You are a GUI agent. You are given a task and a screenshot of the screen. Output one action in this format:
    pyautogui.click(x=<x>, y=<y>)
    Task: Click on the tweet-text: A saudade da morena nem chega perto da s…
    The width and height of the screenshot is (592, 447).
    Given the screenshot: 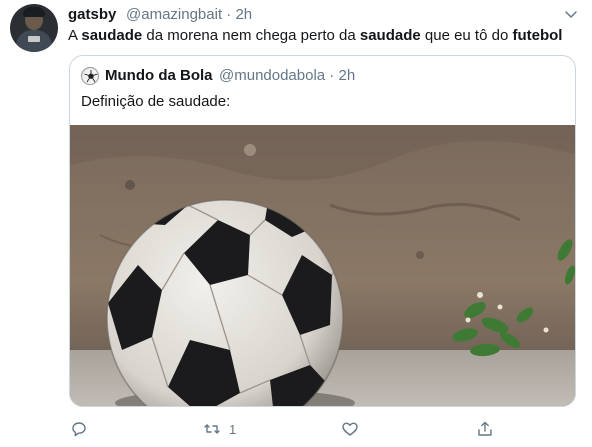 What is the action you would take?
    pyautogui.click(x=315, y=35)
    